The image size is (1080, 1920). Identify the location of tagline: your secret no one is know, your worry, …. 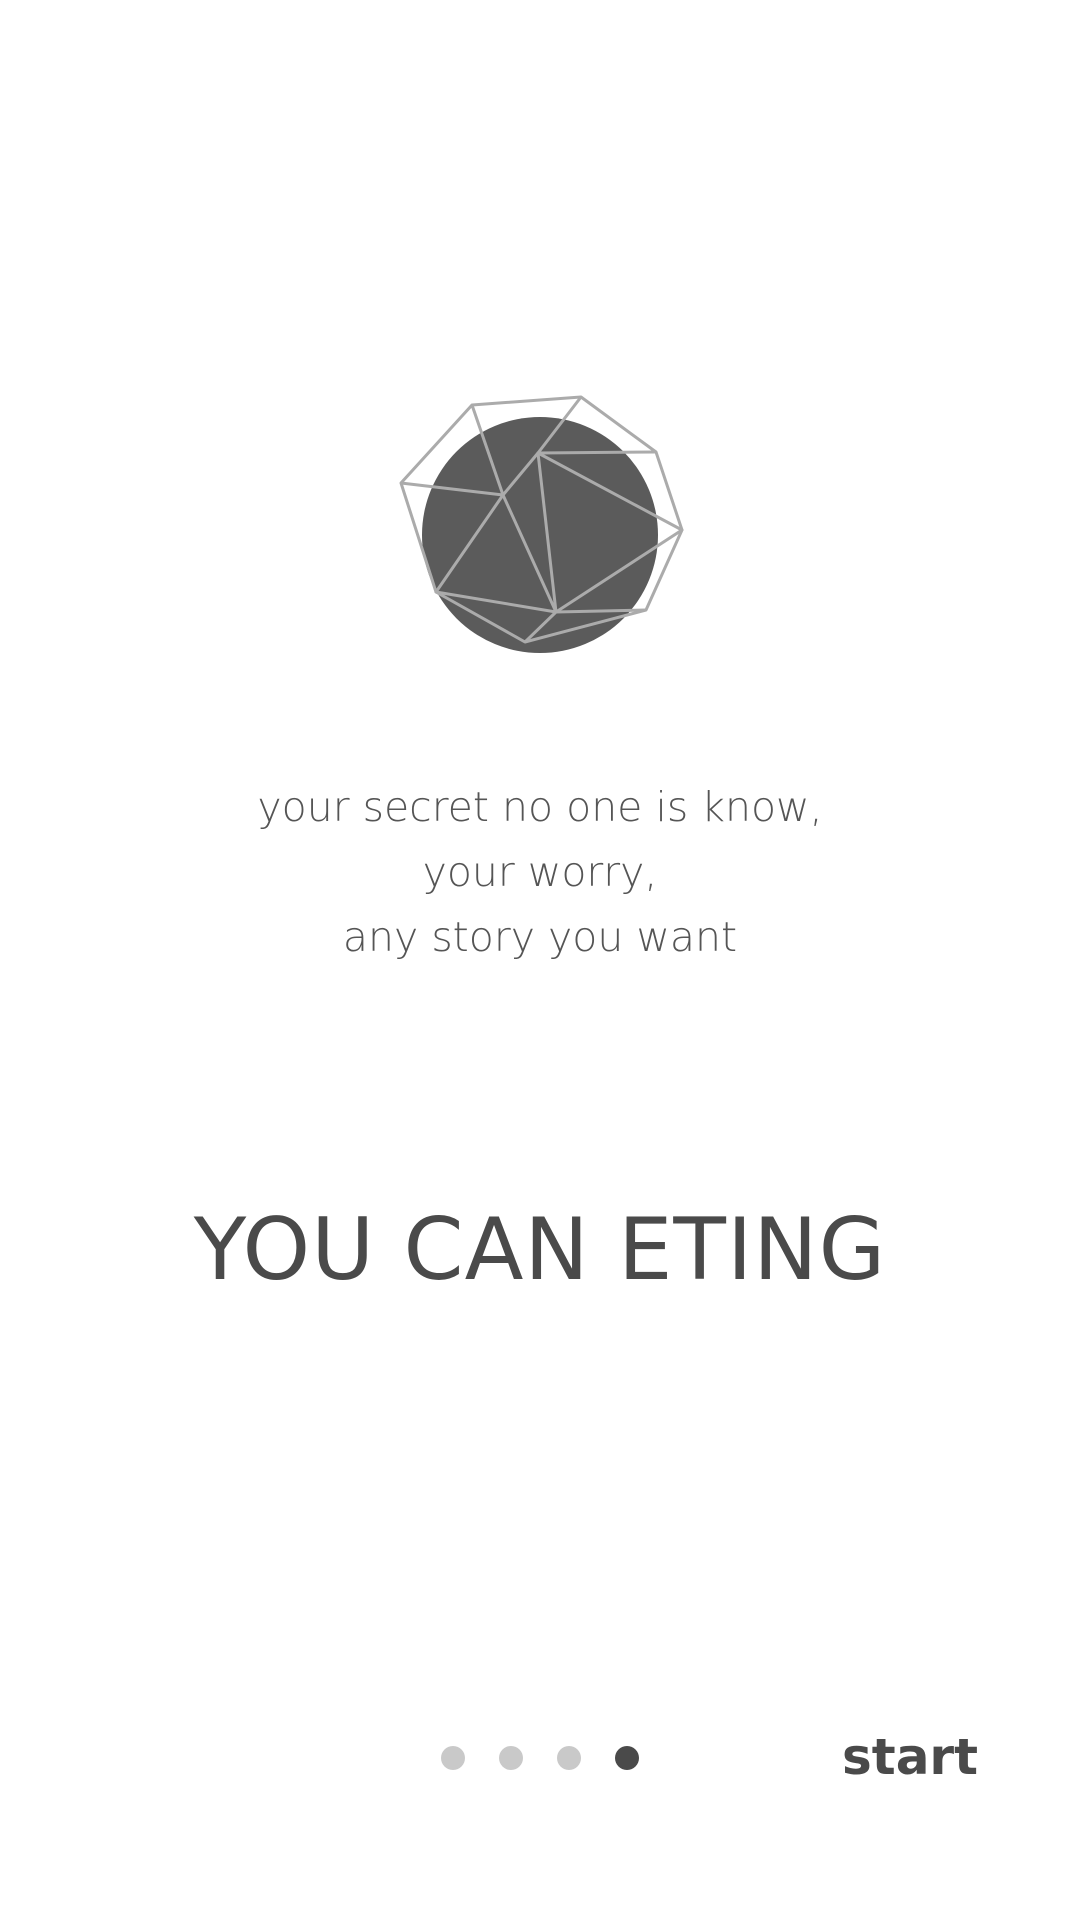
(540, 872).